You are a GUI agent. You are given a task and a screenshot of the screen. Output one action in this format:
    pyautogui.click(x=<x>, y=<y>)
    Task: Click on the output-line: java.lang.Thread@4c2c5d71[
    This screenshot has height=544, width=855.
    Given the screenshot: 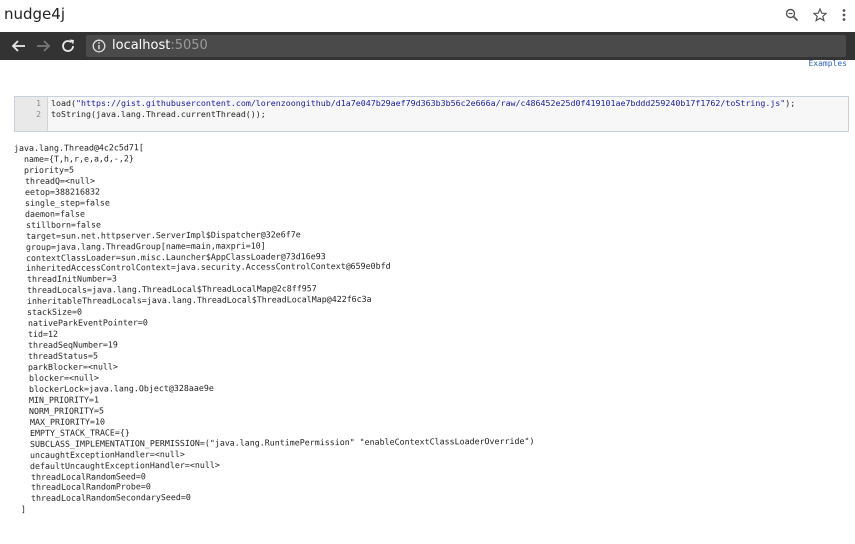 What is the action you would take?
    pyautogui.click(x=78, y=147)
    